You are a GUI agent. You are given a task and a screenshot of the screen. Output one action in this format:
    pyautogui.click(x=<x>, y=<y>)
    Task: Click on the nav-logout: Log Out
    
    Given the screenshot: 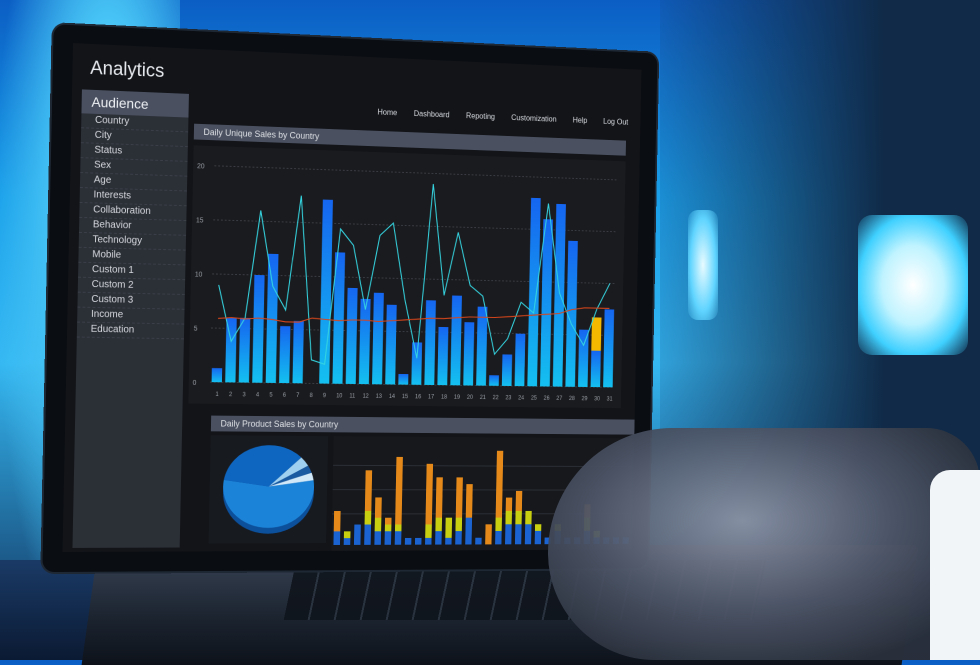 What is the action you would take?
    pyautogui.click(x=615, y=122)
    